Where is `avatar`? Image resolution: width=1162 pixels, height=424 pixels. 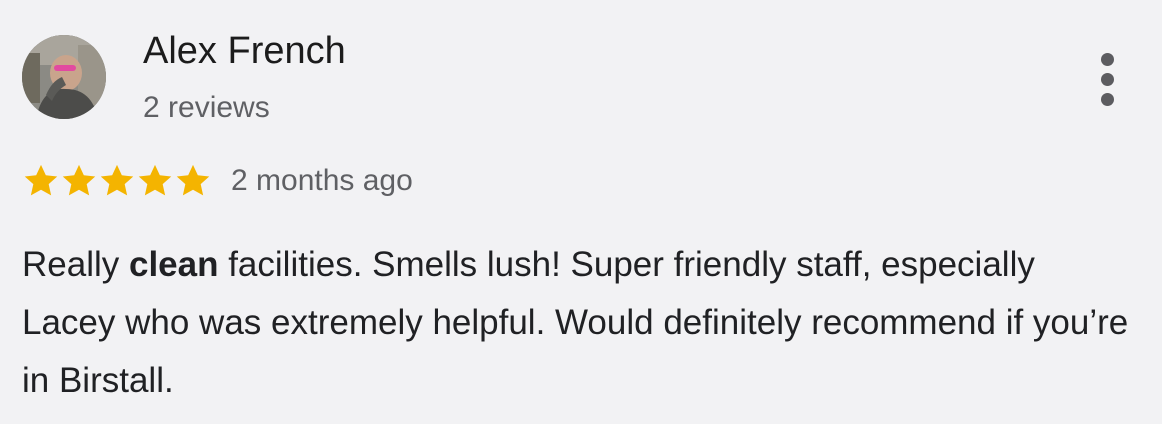 avatar is located at coordinates (64, 77).